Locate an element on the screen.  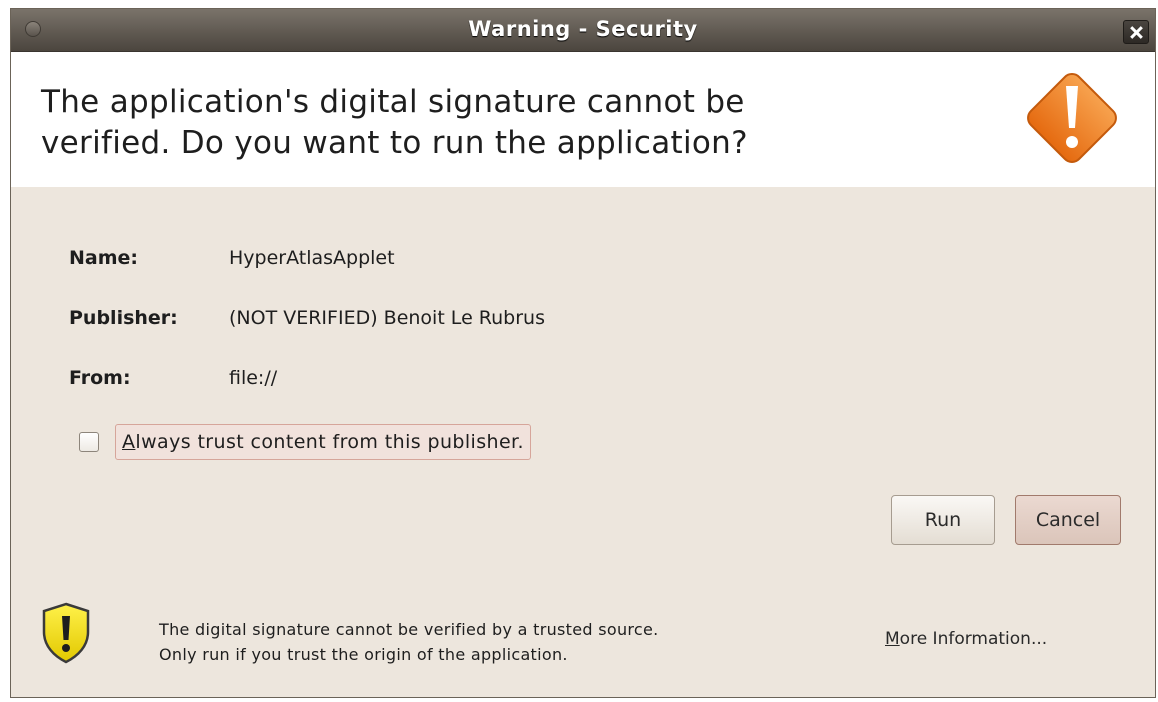
from-label: From: is located at coordinates (100, 378).